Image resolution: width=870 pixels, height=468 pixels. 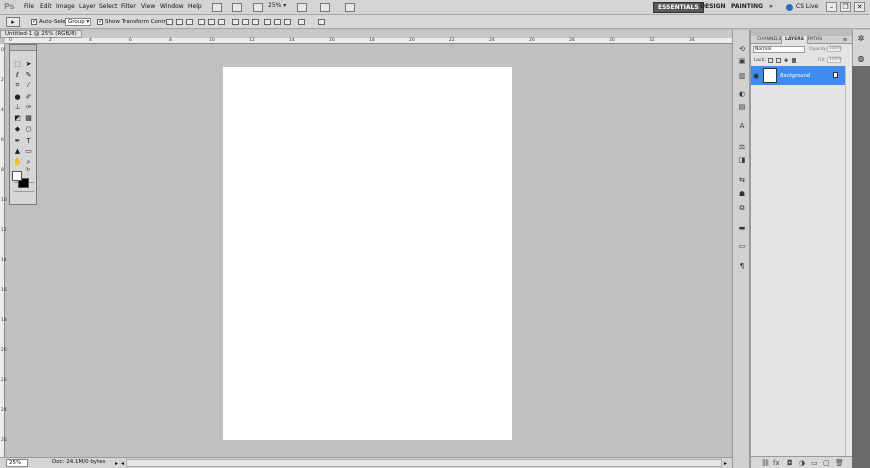 I want to click on layer-style-icon: fx, so click(x=776, y=463).